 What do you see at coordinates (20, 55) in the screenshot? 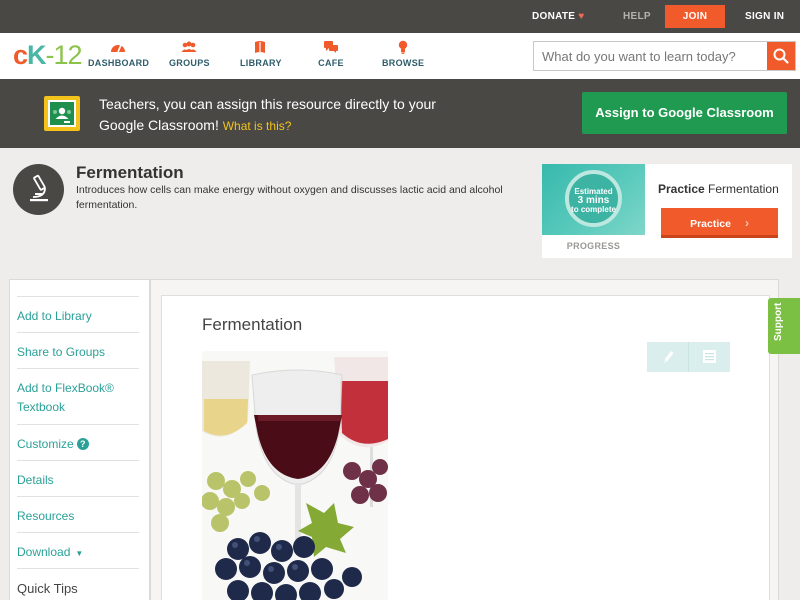
I see `logo-c: c` at bounding box center [20, 55].